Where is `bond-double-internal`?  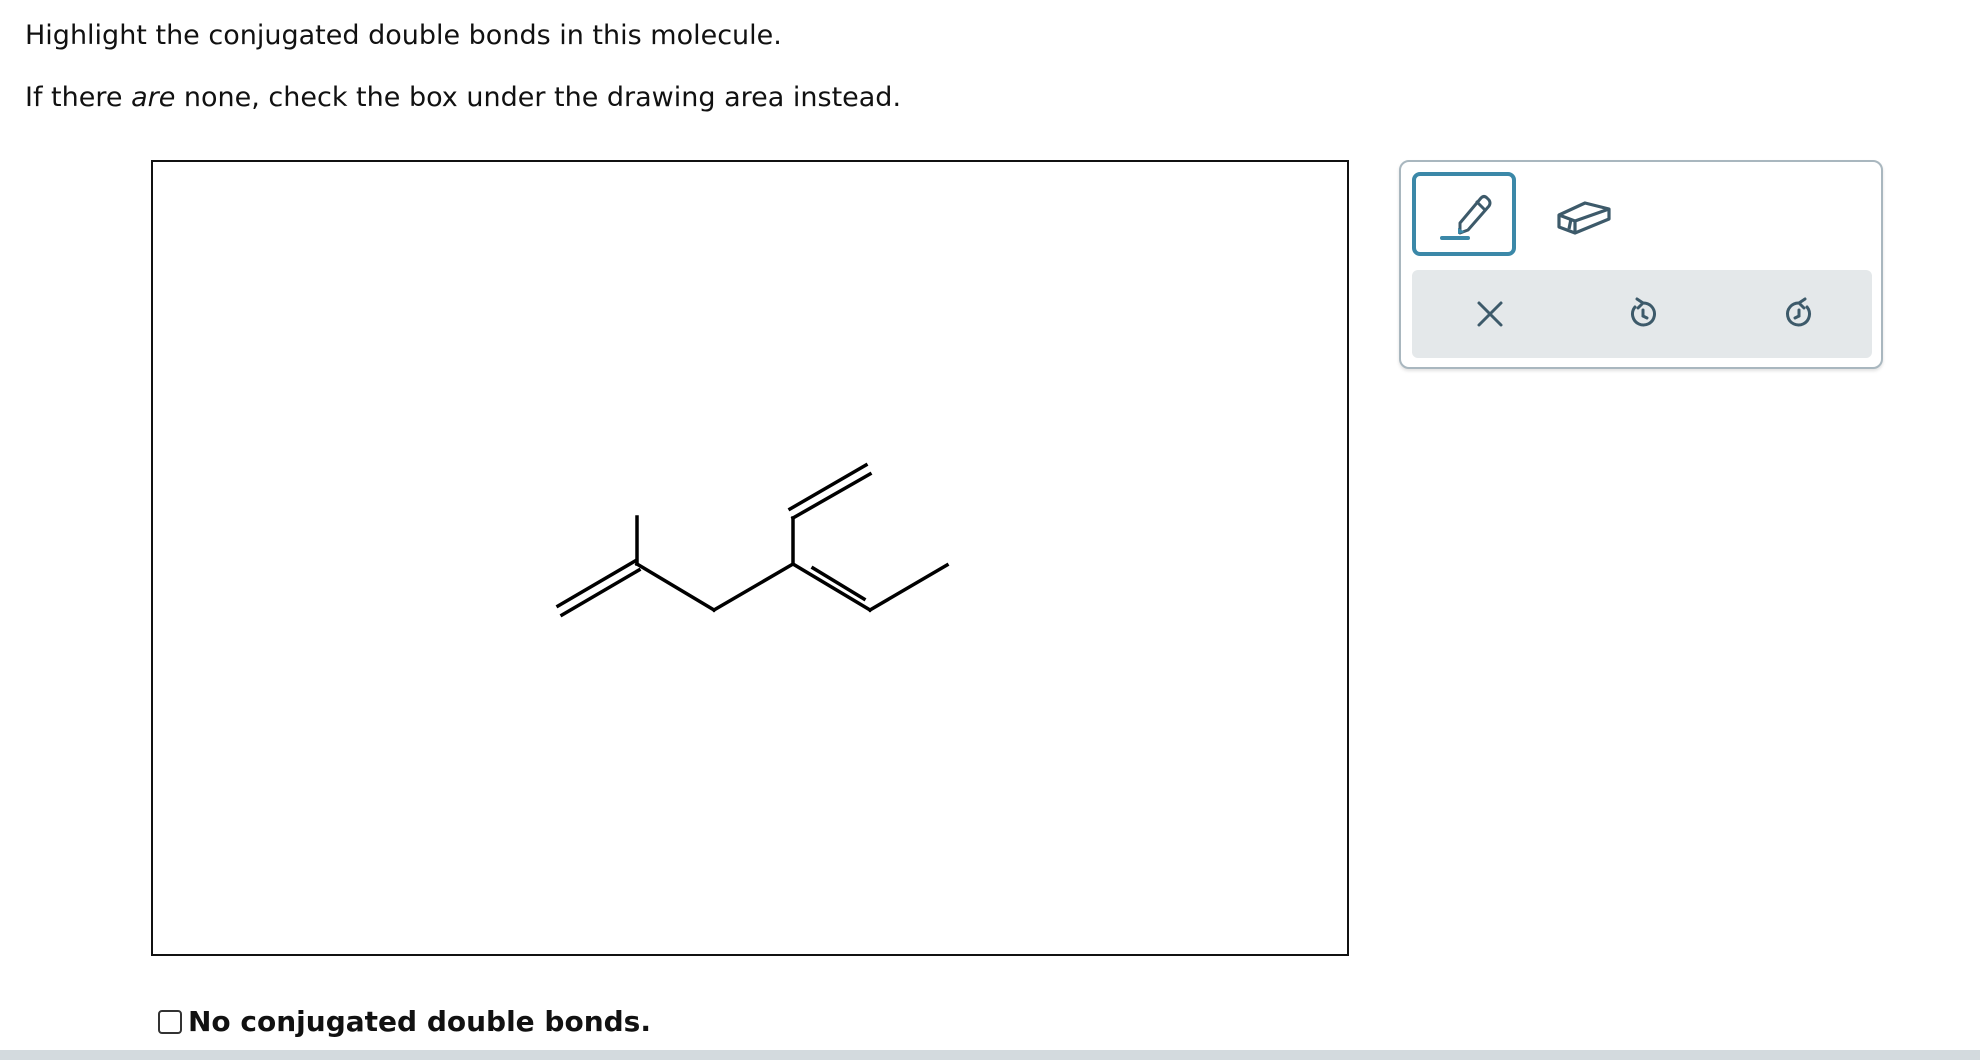 bond-double-internal is located at coordinates (831, 587).